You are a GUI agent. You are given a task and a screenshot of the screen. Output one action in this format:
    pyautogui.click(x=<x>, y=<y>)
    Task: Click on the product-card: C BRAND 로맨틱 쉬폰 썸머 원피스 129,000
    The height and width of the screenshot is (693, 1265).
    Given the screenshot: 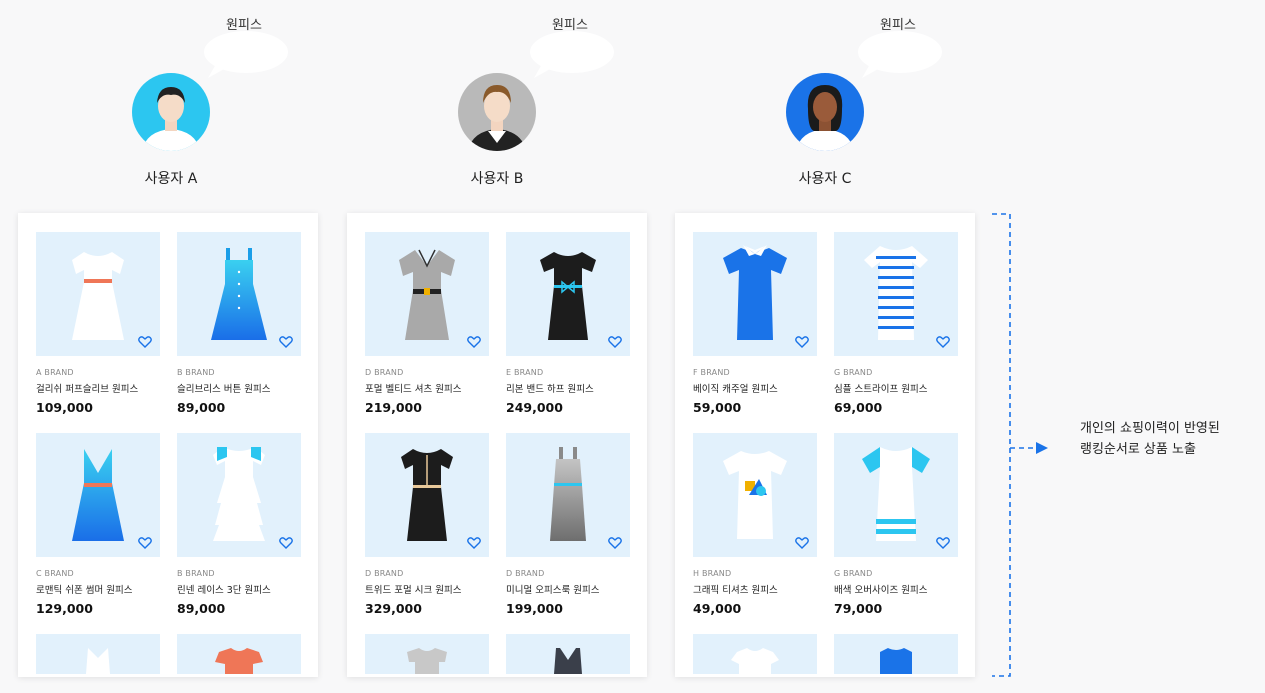 What is the action you would take?
    pyautogui.click(x=98, y=524)
    